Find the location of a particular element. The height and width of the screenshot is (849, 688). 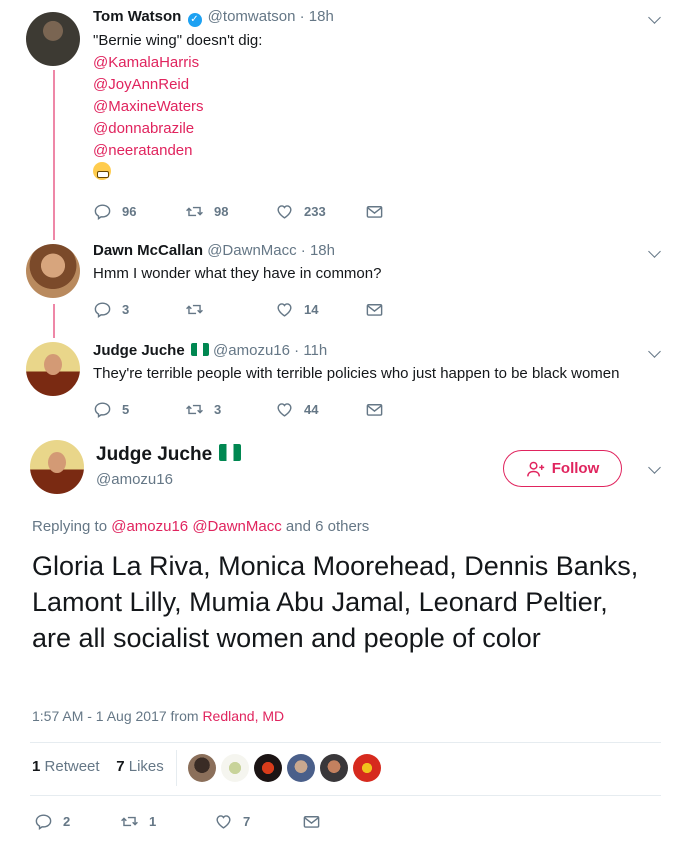

retweet-stat: 1 Retweet is located at coordinates (66, 766).